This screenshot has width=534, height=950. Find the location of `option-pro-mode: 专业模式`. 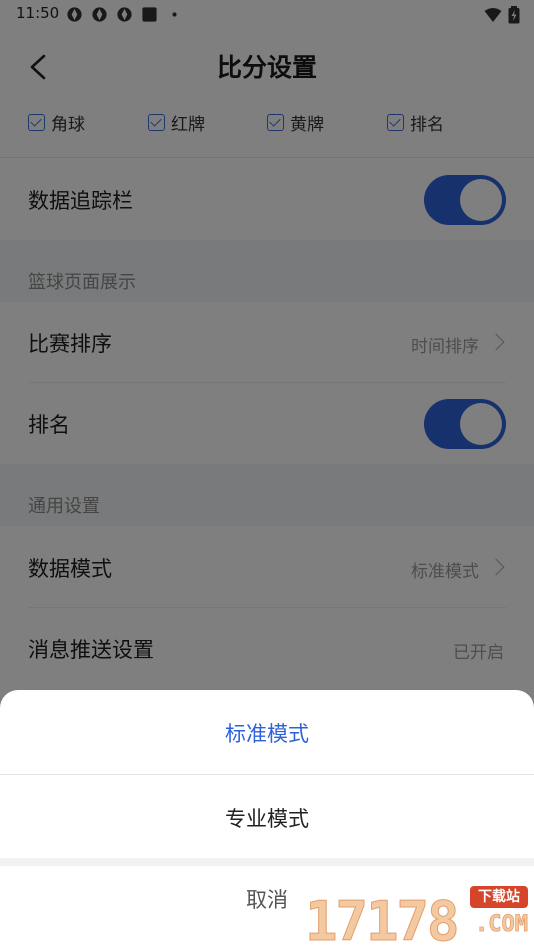

option-pro-mode: 专业模式 is located at coordinates (267, 817).